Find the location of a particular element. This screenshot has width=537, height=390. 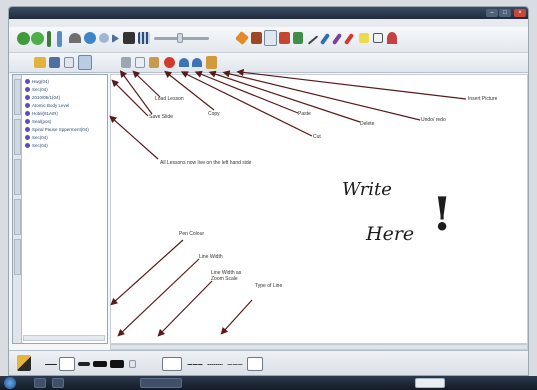

arrow-all-lessons is located at coordinates (134, 137).